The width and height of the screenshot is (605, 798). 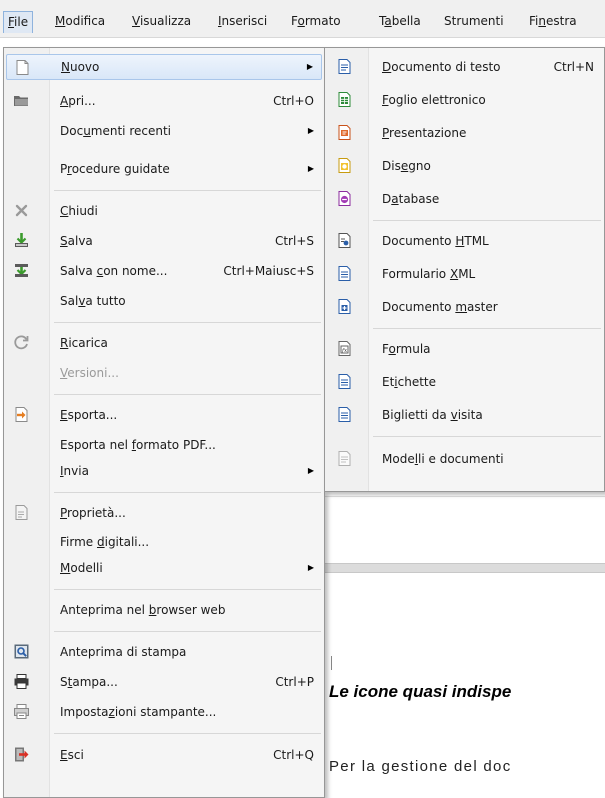 I want to click on menu-item-documento-html: Documento HTML, so click(x=464, y=241).